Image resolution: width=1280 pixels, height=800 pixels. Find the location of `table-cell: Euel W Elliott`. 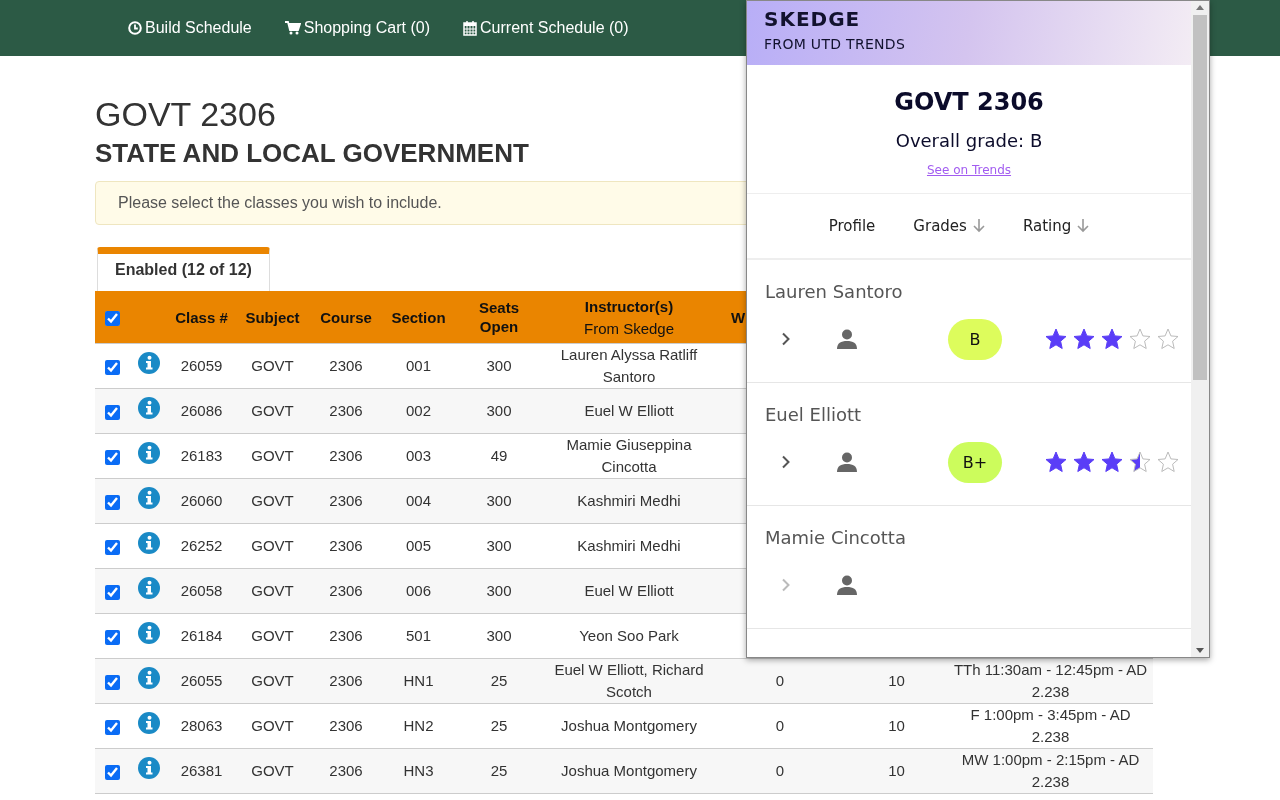

table-cell: Euel W Elliott is located at coordinates (629, 410).